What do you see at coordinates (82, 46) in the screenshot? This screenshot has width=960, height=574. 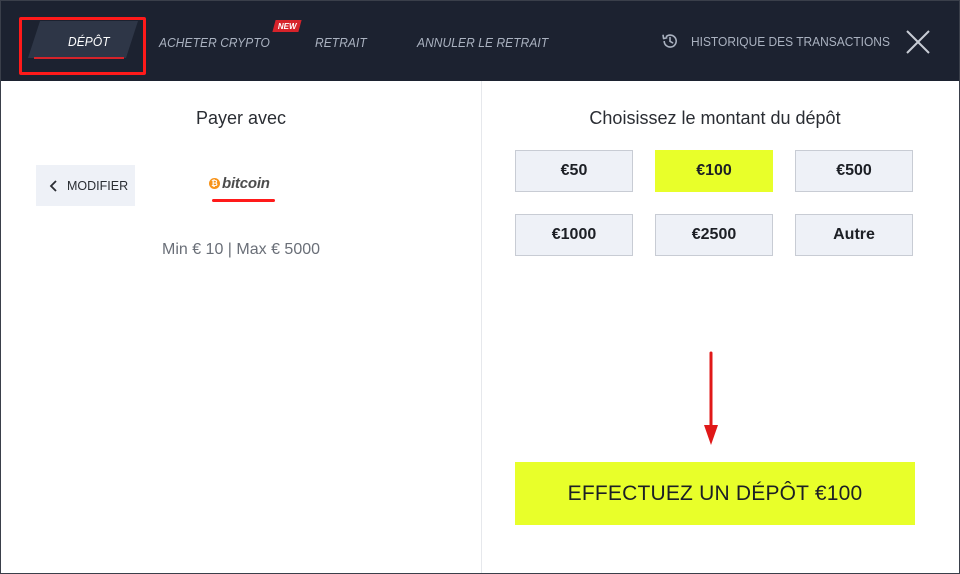 I see `annotation-highlight-box` at bounding box center [82, 46].